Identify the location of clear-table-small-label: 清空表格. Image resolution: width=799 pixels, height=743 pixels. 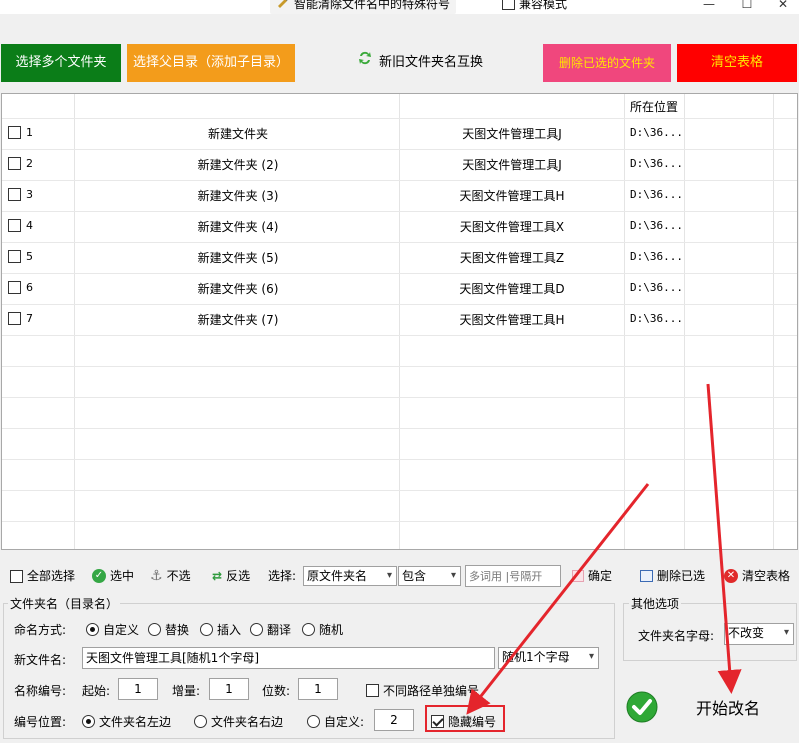
(766, 576).